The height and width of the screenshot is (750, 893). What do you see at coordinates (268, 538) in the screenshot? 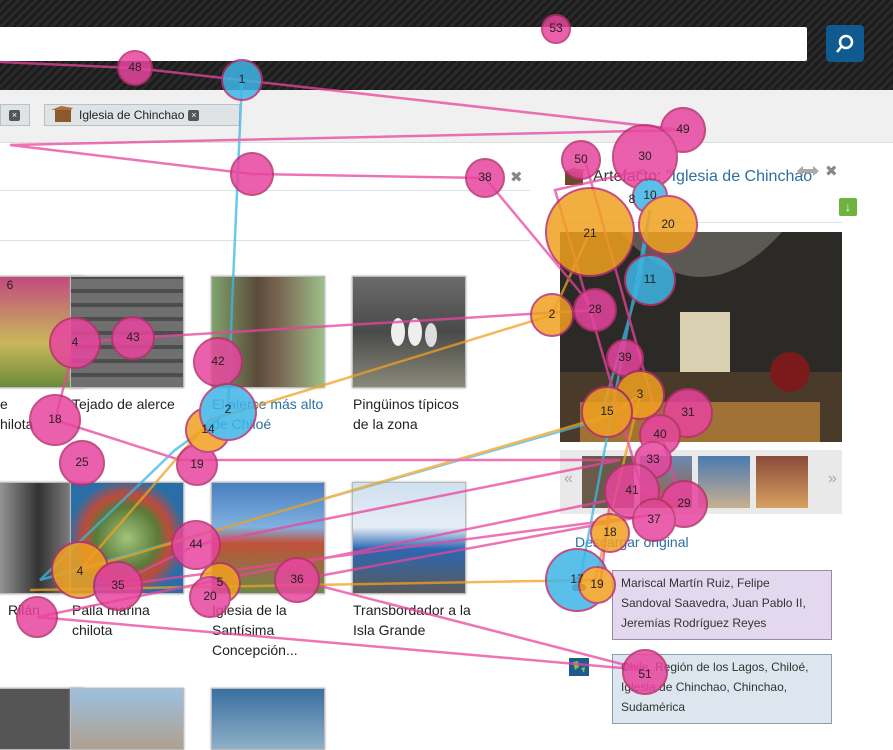
I see `thumbnail-iglesia` at bounding box center [268, 538].